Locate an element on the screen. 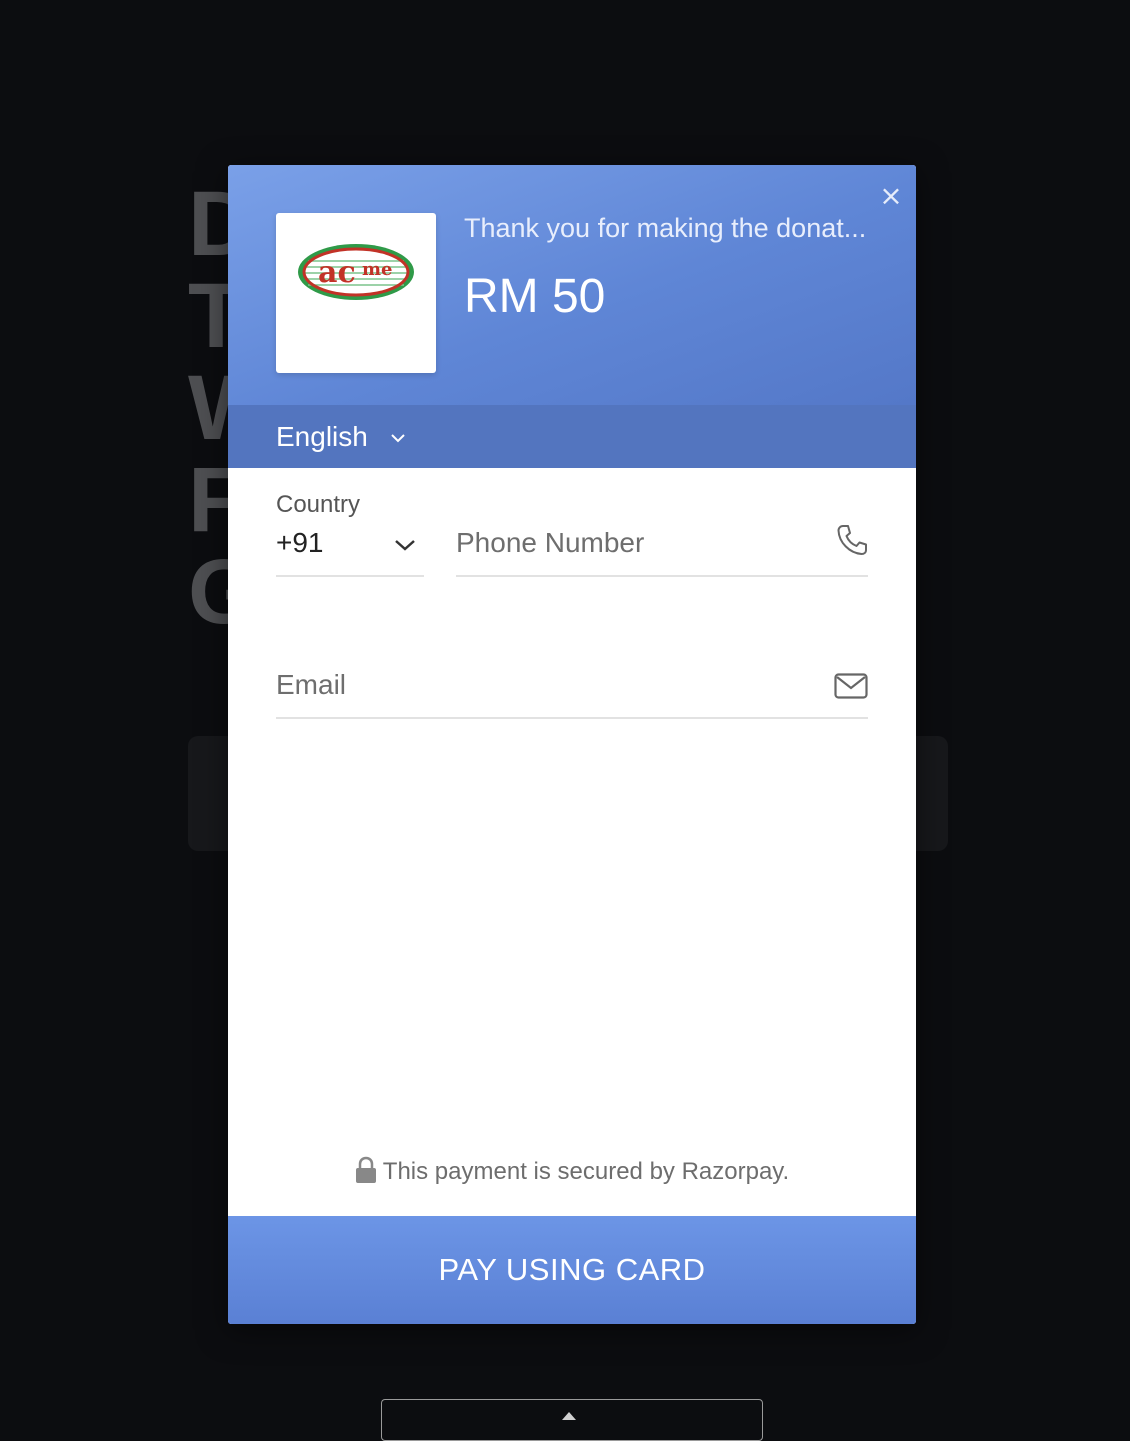  pay-button-label: PAY USING CARD is located at coordinates (572, 1269).